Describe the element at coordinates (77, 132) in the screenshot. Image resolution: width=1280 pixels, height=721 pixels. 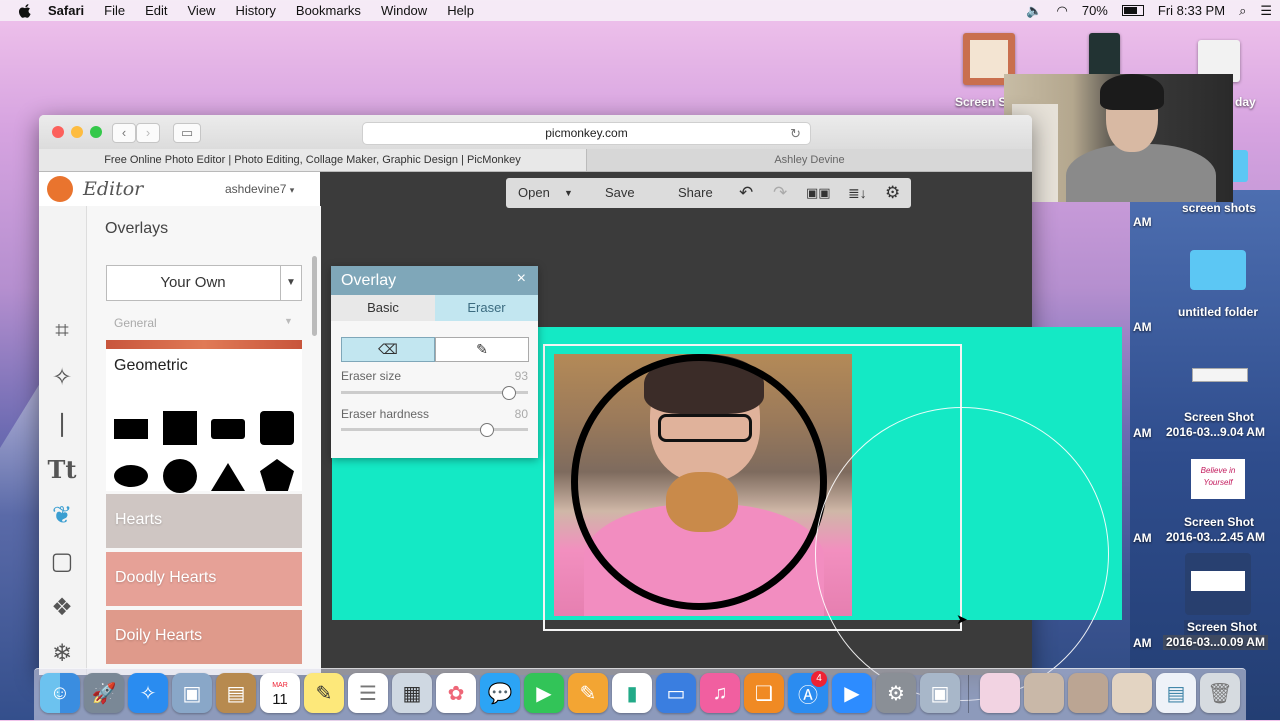
I see `minimize-window-button` at that location.